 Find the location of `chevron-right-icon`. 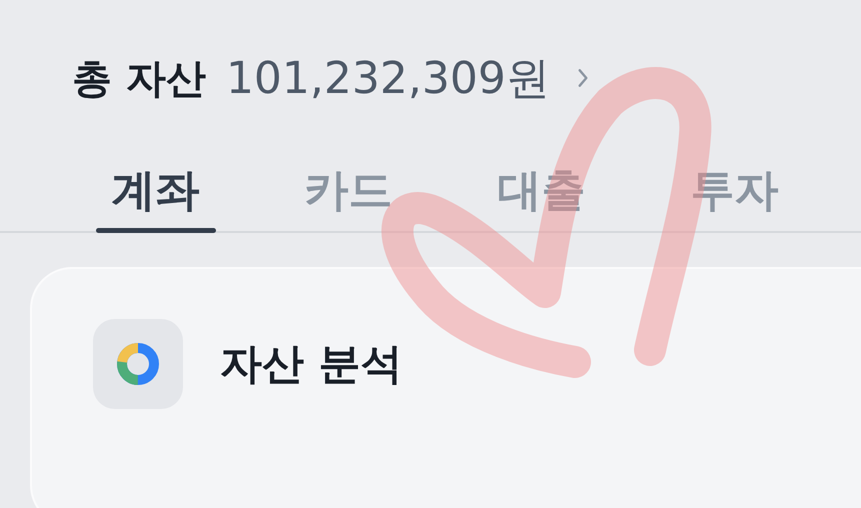

chevron-right-icon is located at coordinates (583, 78).